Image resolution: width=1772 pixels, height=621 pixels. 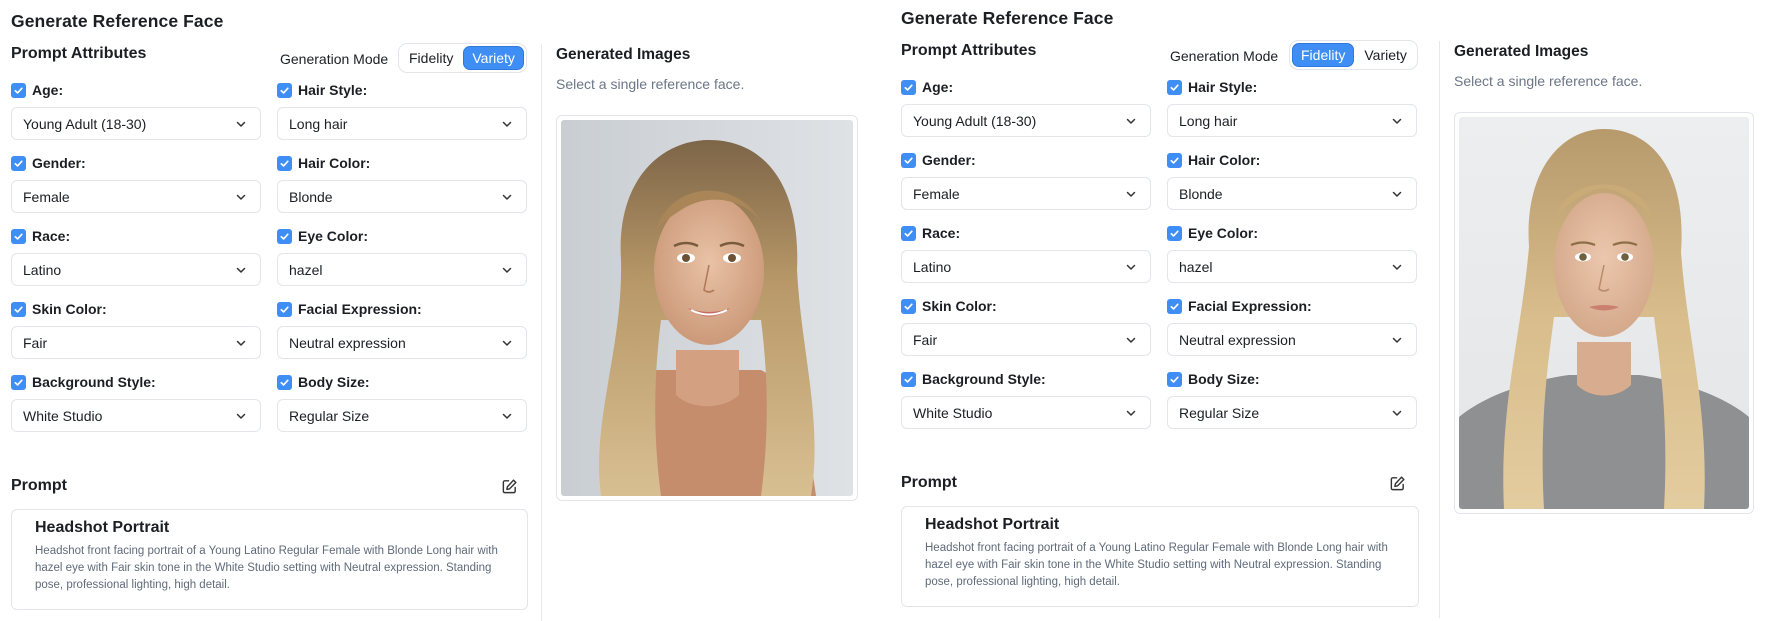 What do you see at coordinates (322, 236) in the screenshot?
I see `attr-eye-color-label: Eye Color:` at bounding box center [322, 236].